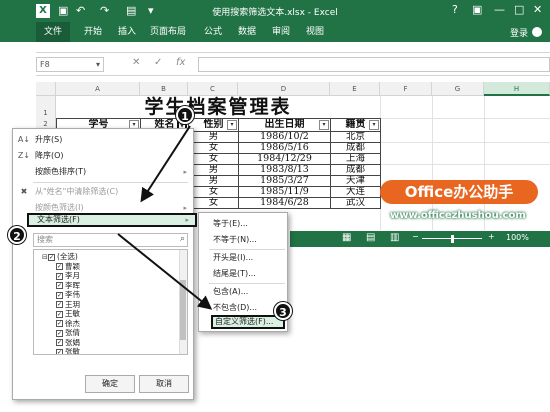 This screenshot has width=550, height=412. I want to click on step-marker-2: 2, so click(17, 235).